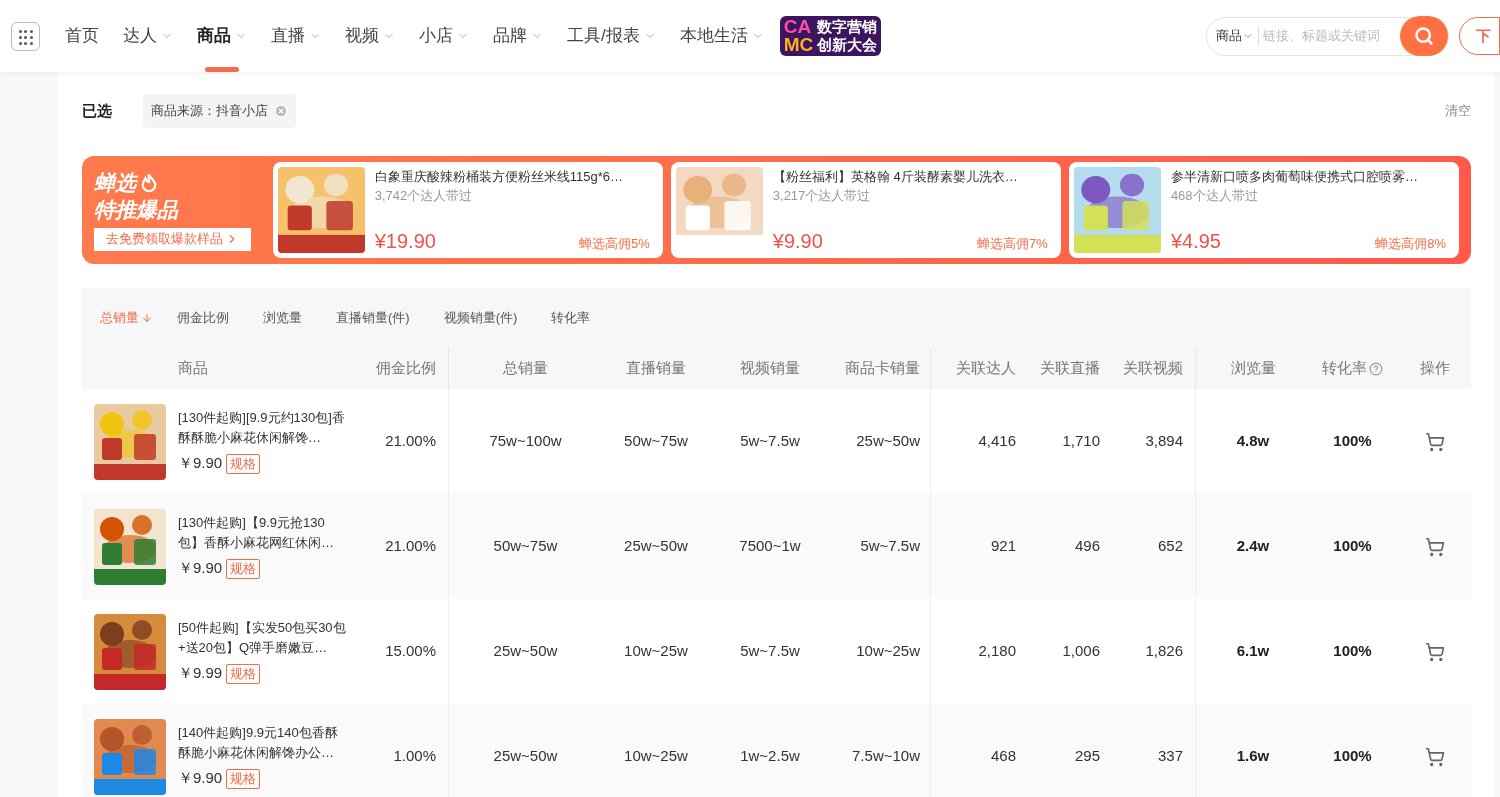 This screenshot has width=1500, height=797. Describe the element at coordinates (798, 45) in the screenshot. I see `logo-letters: MC` at that location.